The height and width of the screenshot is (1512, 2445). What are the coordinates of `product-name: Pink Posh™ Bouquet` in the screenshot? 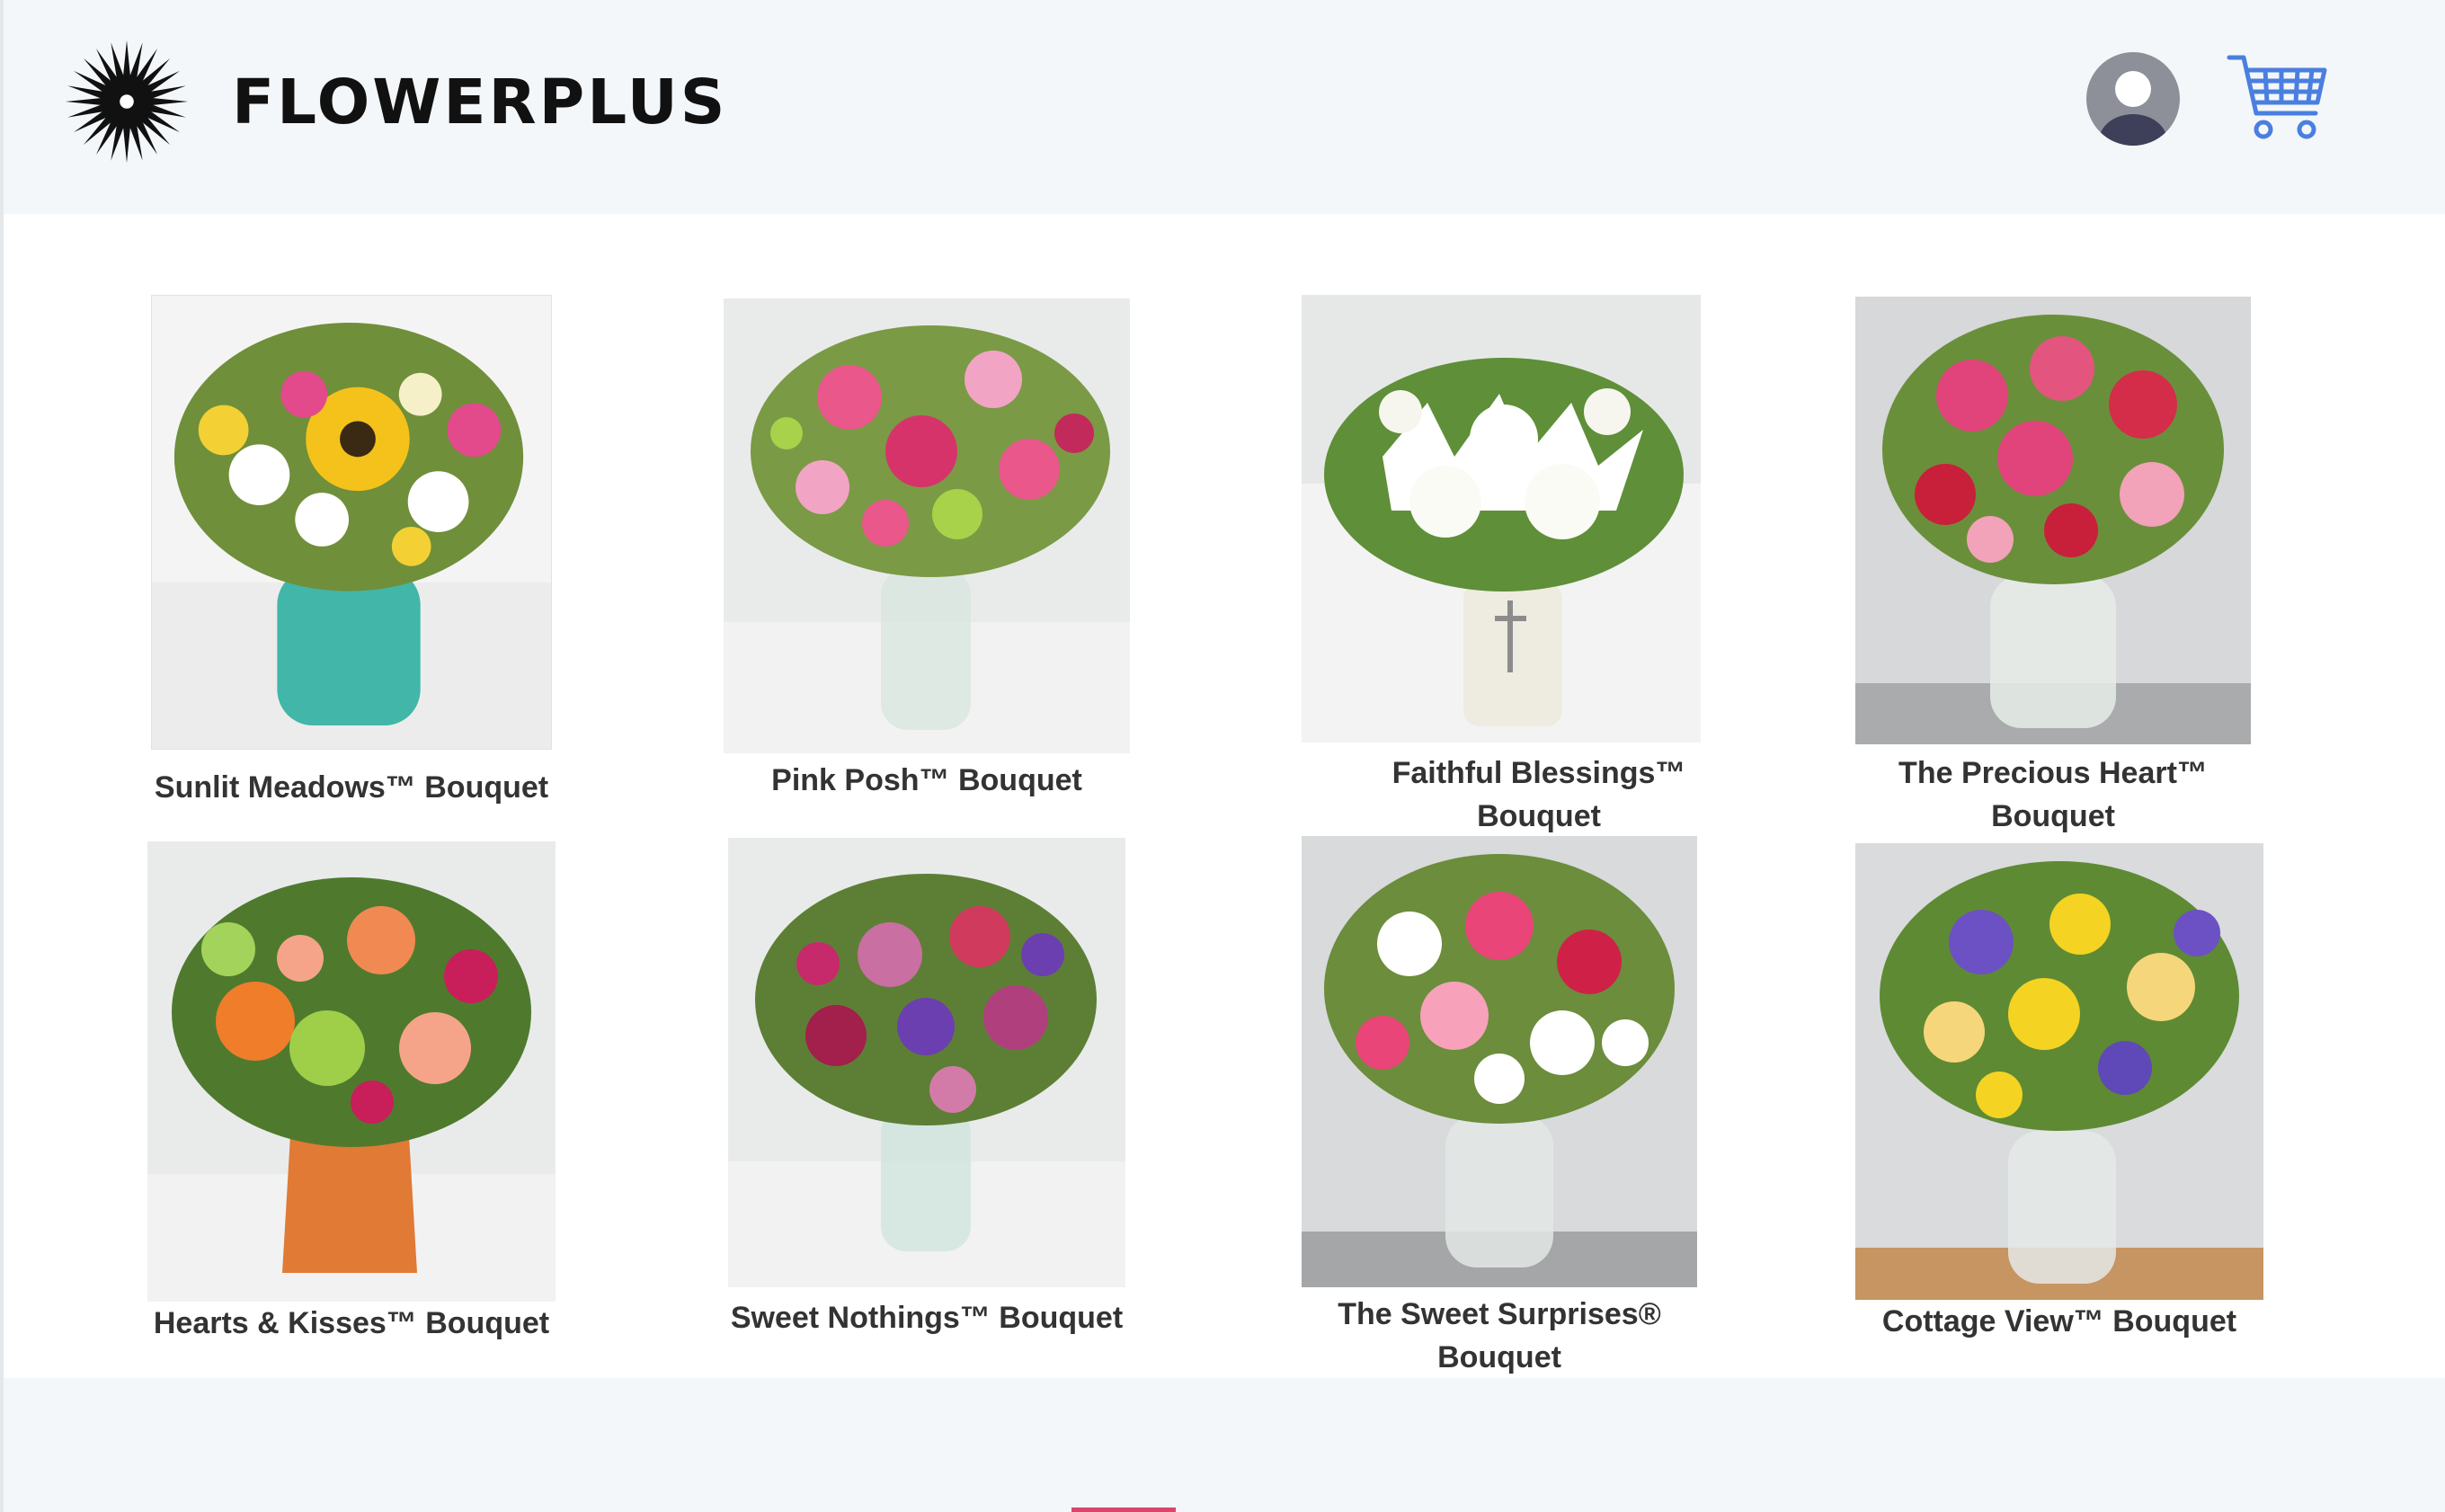 It's located at (927, 780).